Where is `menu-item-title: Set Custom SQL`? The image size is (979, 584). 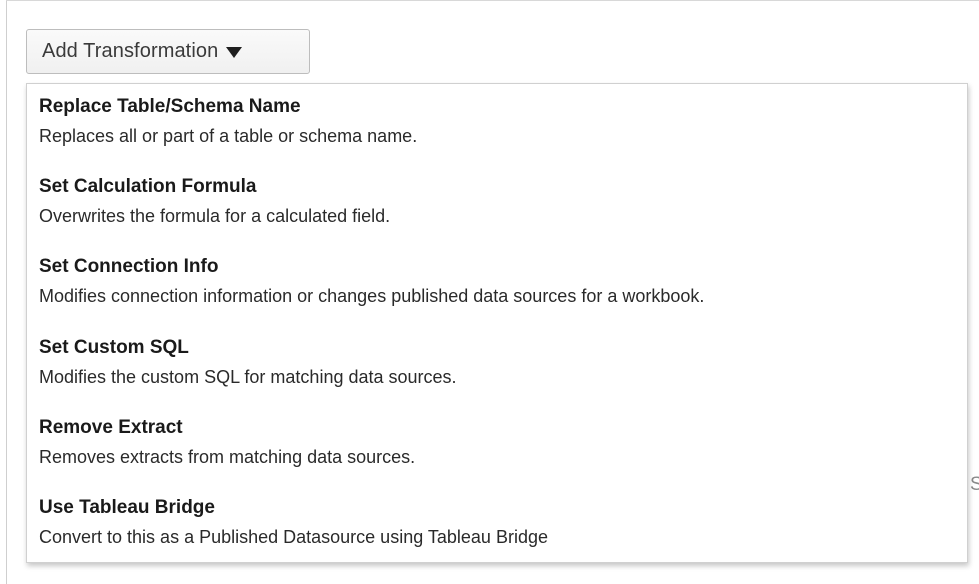
menu-item-title: Set Custom SQL is located at coordinates (114, 347).